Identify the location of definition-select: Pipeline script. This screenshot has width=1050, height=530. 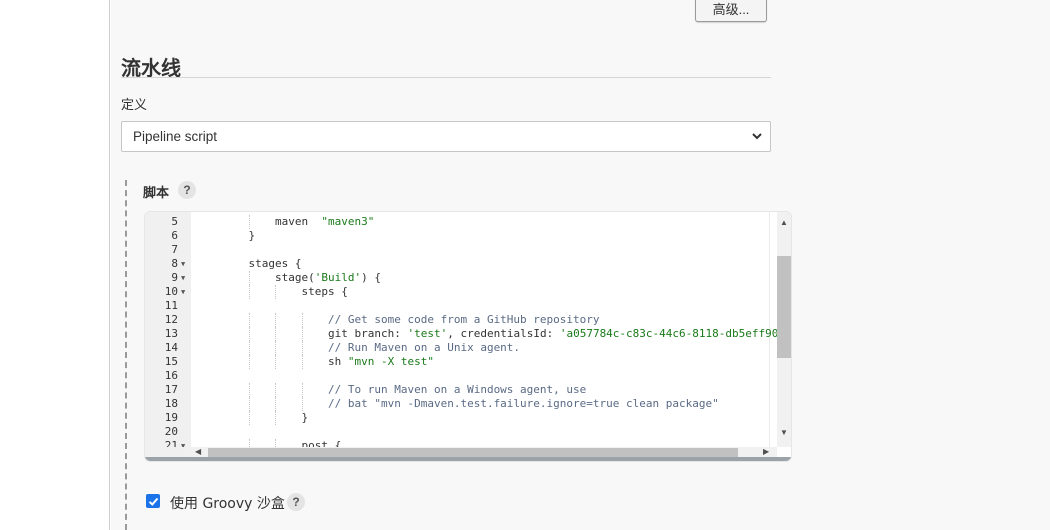
(446, 136).